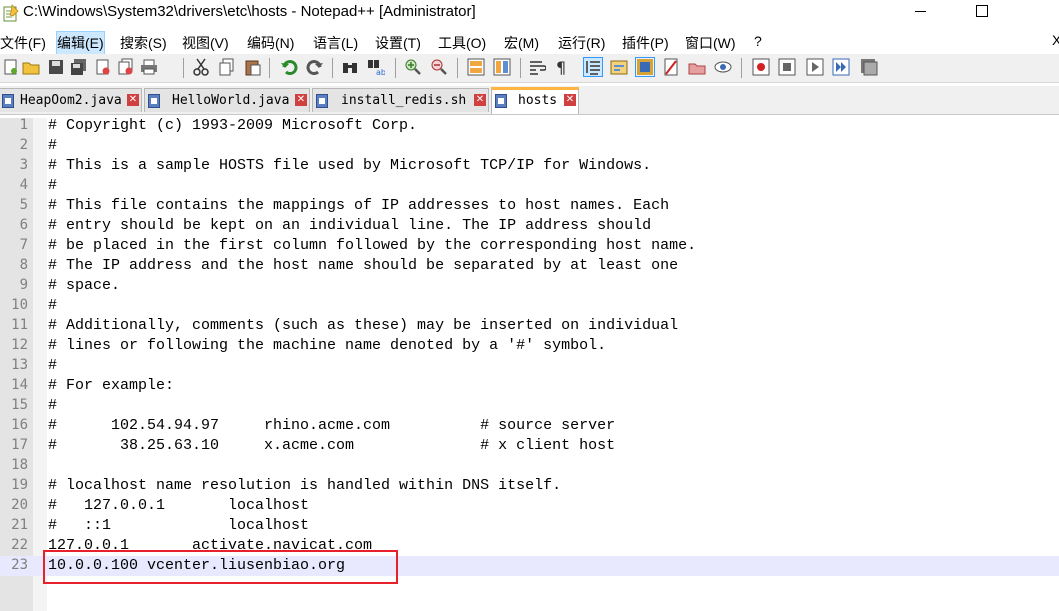 The image size is (1059, 611). What do you see at coordinates (815, 67) in the screenshot?
I see `playback-macro-icon` at bounding box center [815, 67].